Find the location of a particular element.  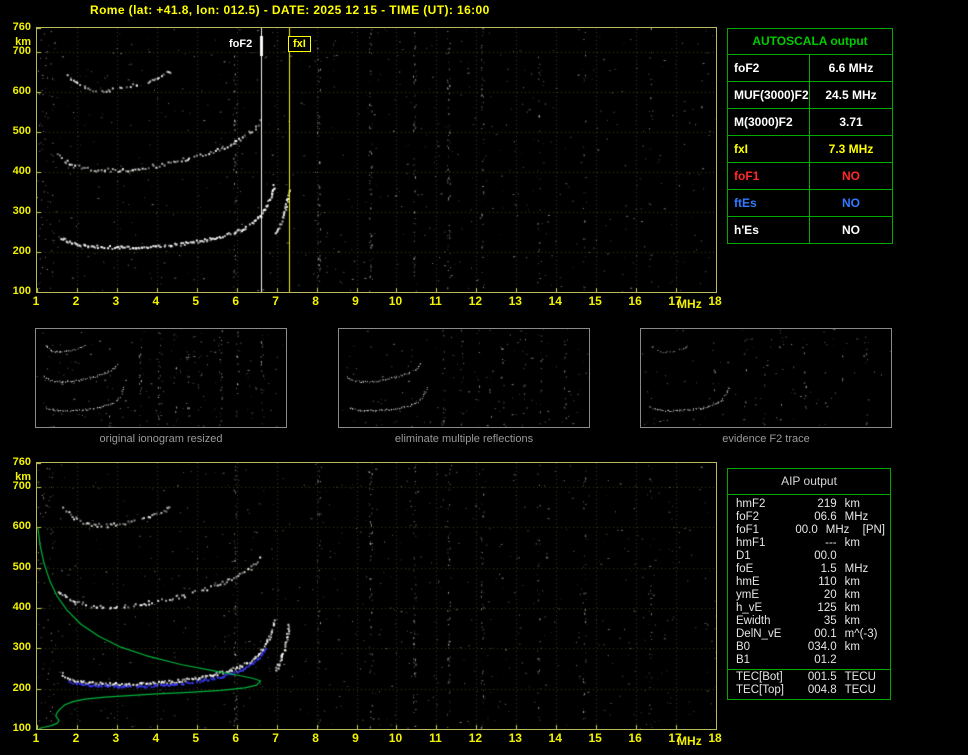

x-tick-label: 1 is located at coordinates (36, 738).